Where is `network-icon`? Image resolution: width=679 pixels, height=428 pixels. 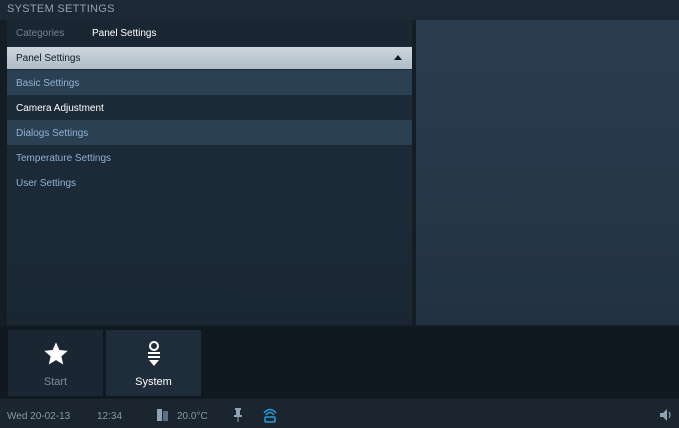 network-icon is located at coordinates (270, 416).